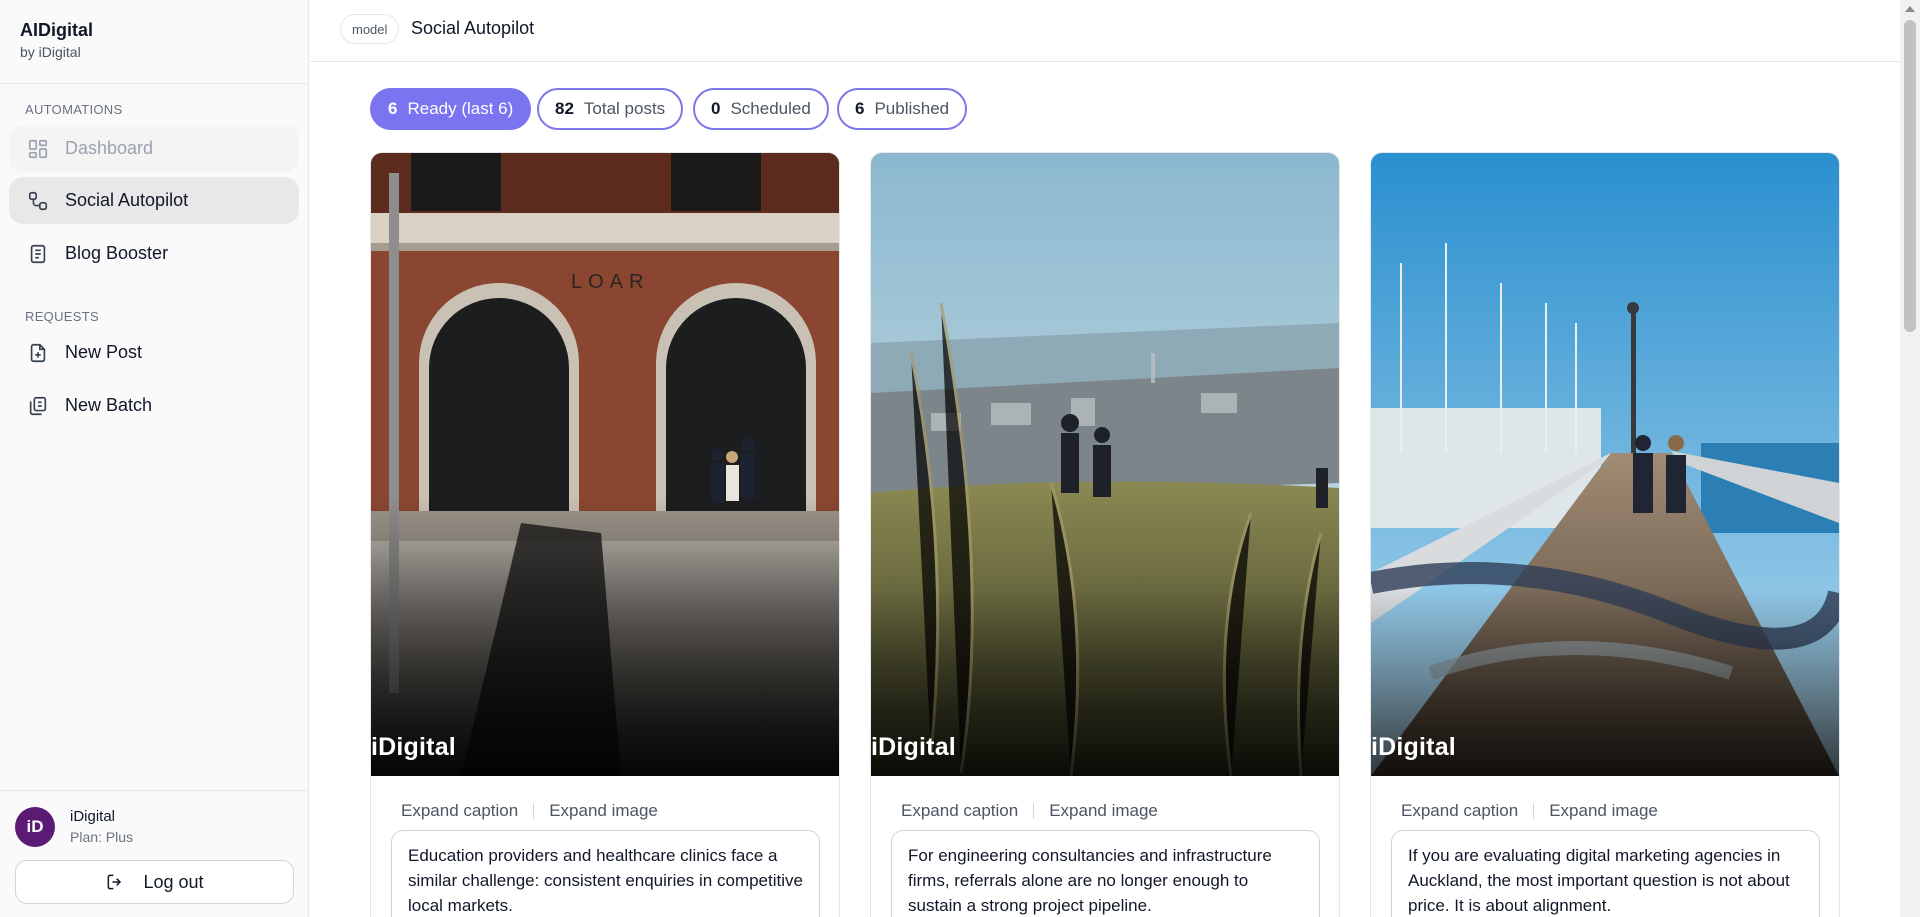 The image size is (1920, 917). Describe the element at coordinates (770, 108) in the screenshot. I see `stat-label: Scheduled` at that location.